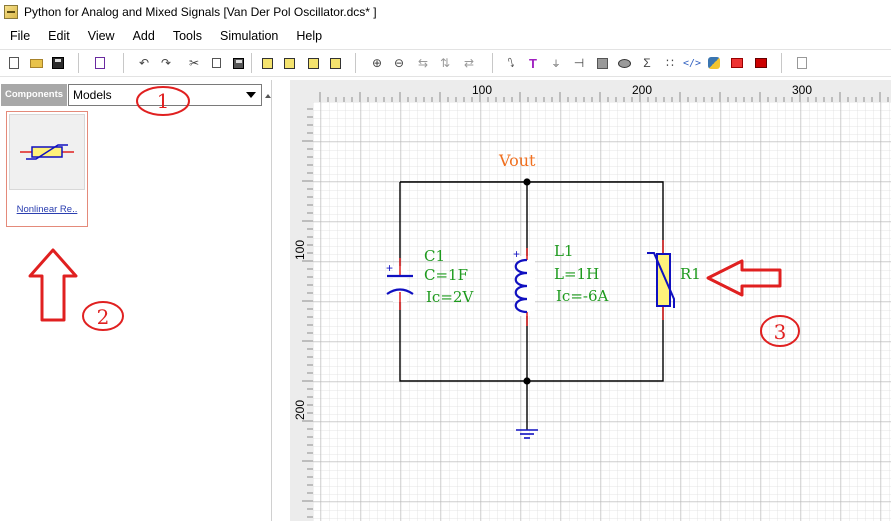 The height and width of the screenshot is (521, 891). I want to click on library-dropdown-value: Models, so click(92, 95).